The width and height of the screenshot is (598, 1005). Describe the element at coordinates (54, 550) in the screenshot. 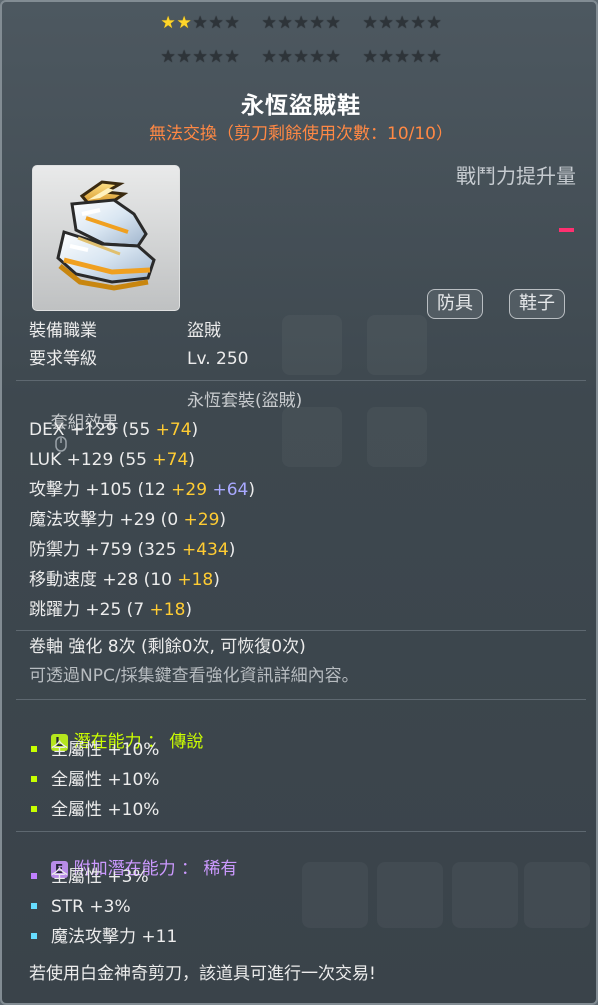

I see `stat-name: 防禦力` at that location.